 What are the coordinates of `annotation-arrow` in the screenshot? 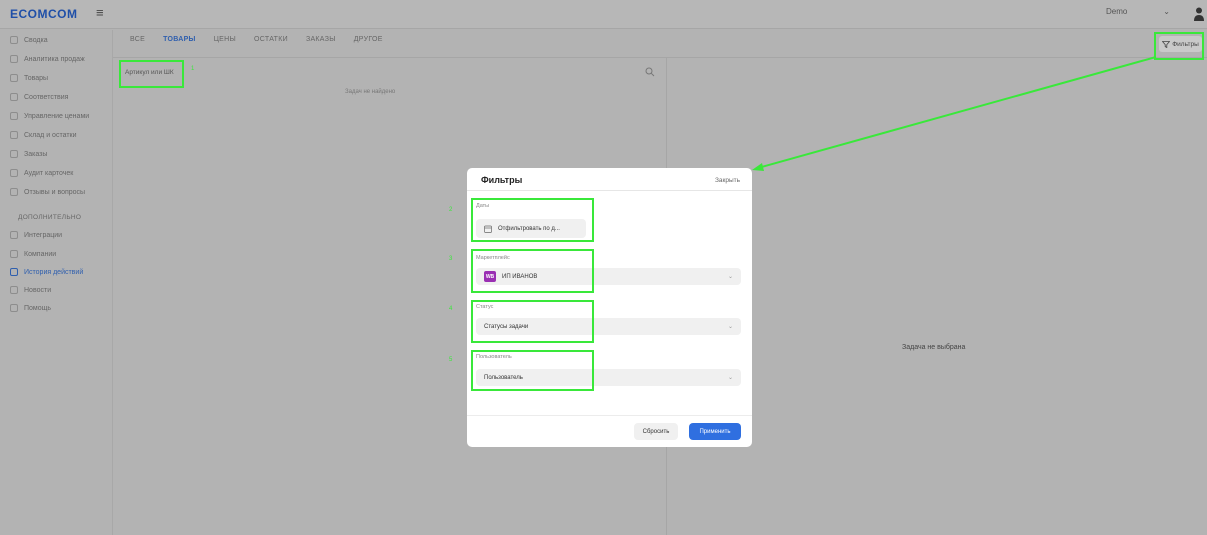 It's located at (954, 113).